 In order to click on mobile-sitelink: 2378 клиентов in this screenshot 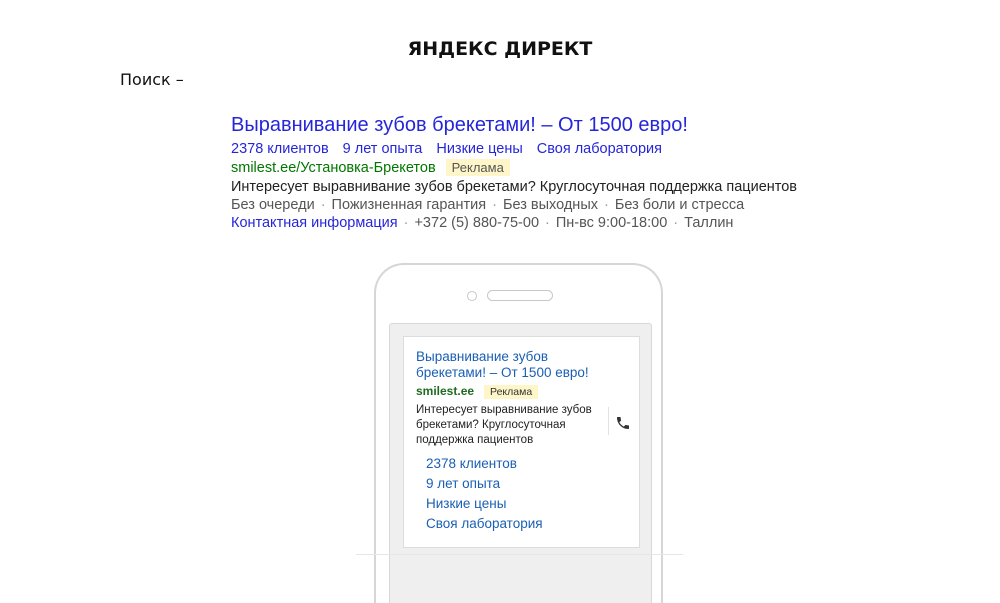, I will do `click(484, 464)`.